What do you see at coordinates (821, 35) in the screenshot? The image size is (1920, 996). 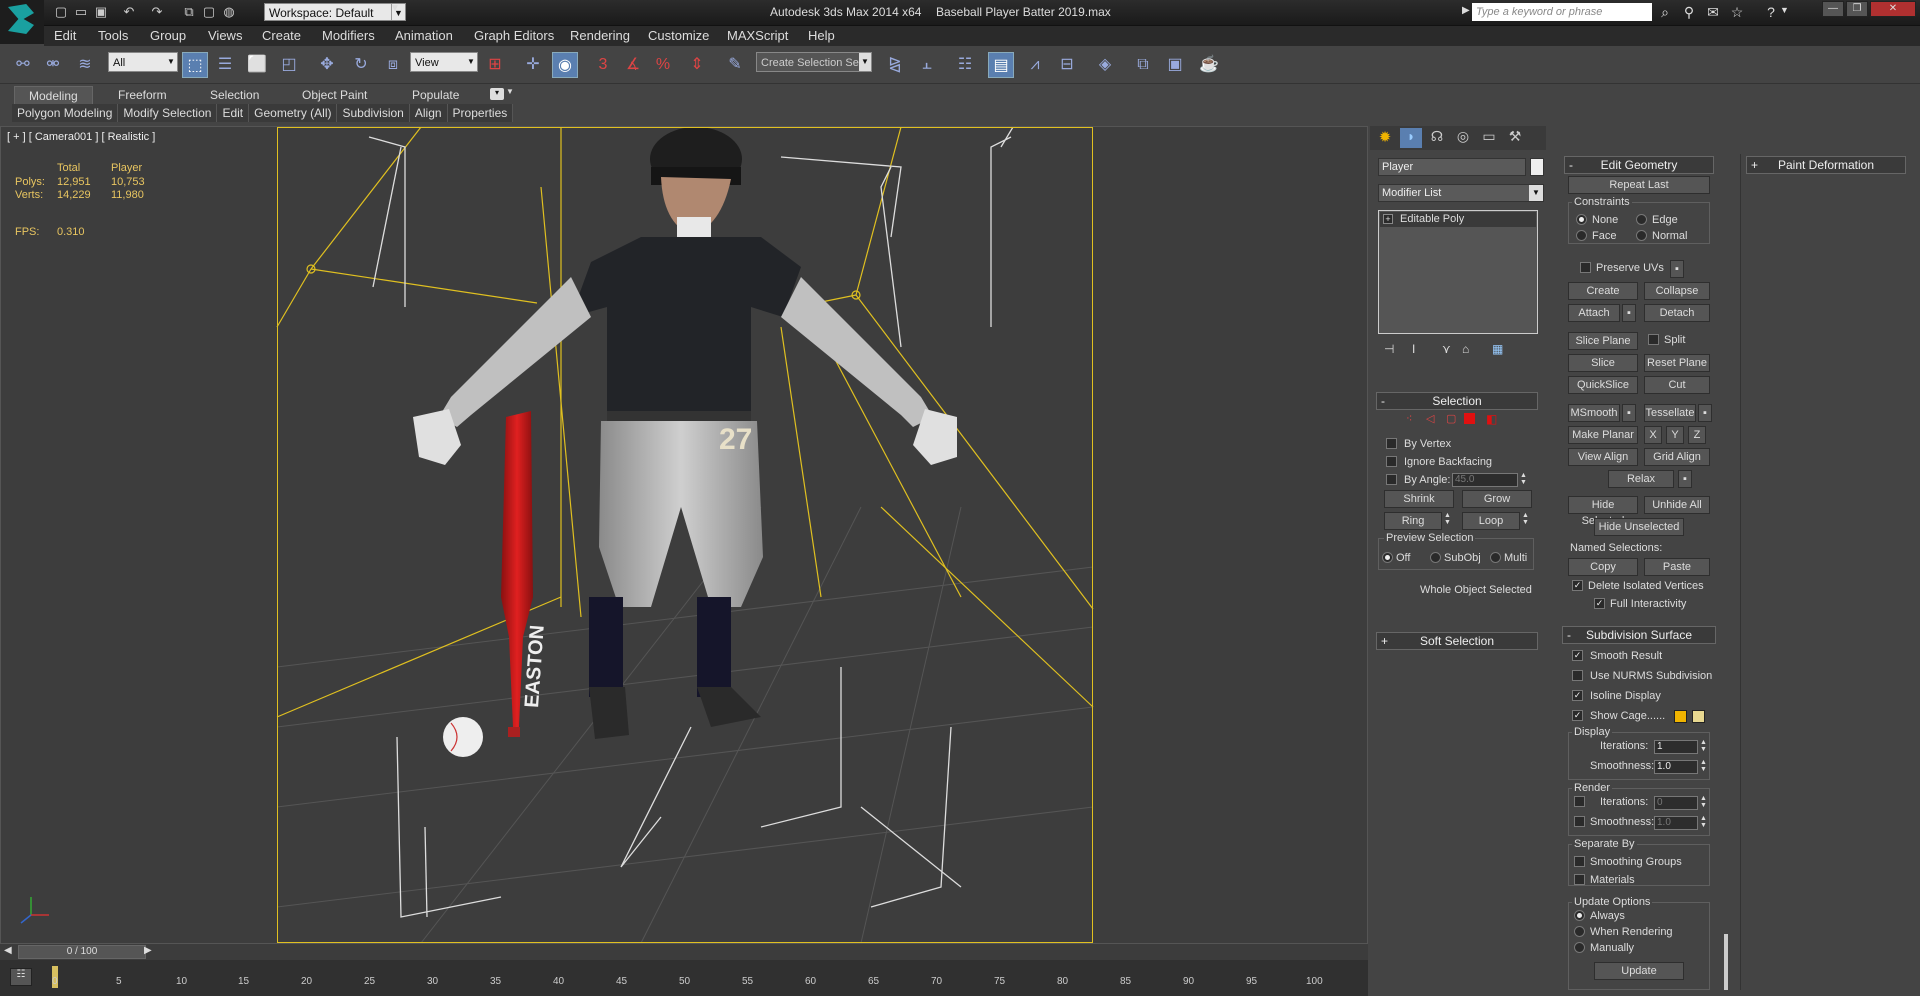 I see `menu-help: Help` at bounding box center [821, 35].